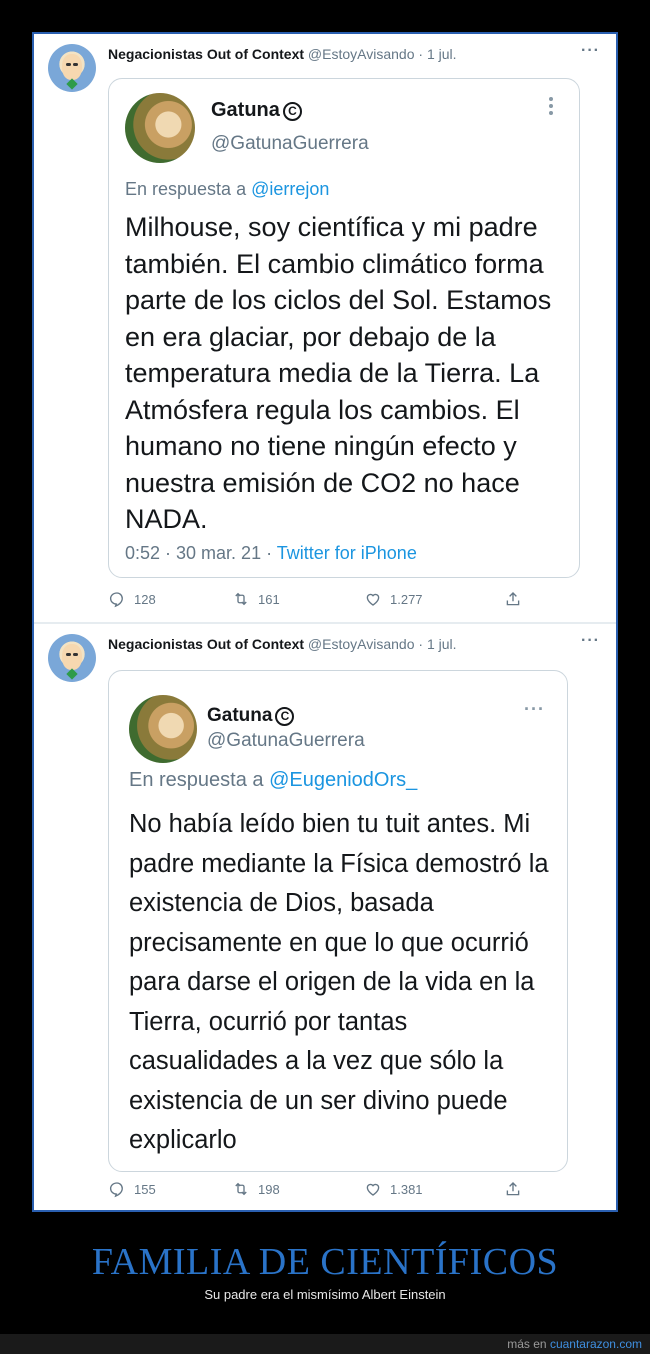 The height and width of the screenshot is (1354, 650). I want to click on site-footer: más en cuantarazon.com, so click(325, 1344).